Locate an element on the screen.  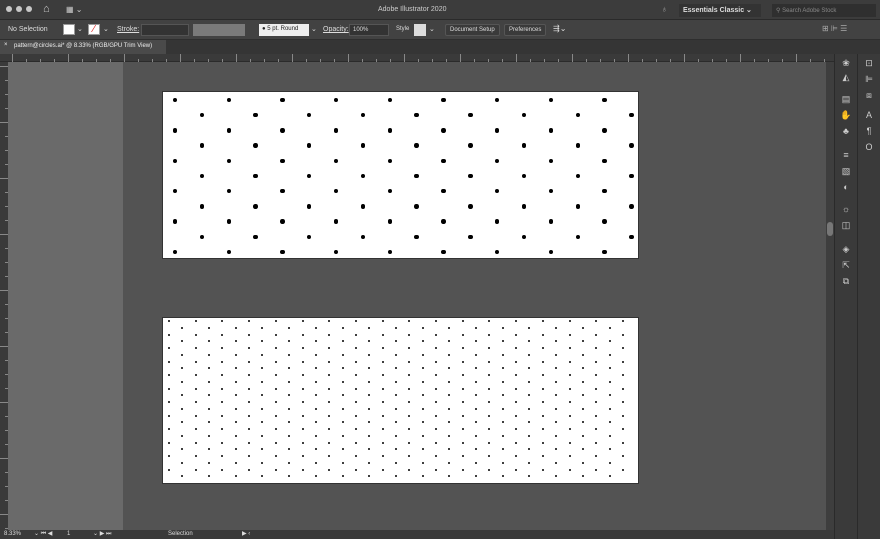
status-tool: Selection is located at coordinates (180, 534).